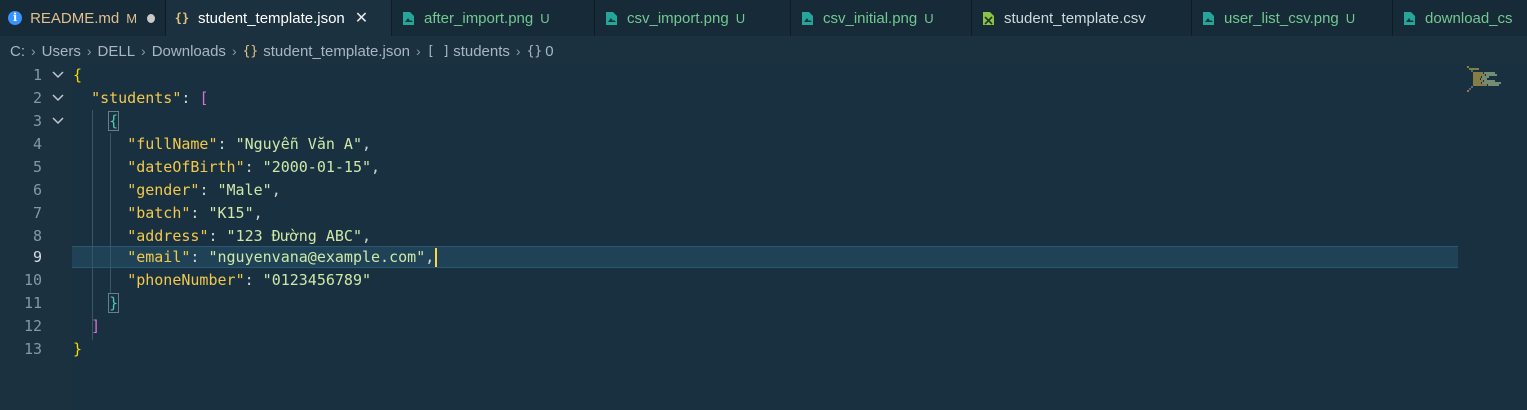 This screenshot has width=1527, height=410. I want to click on tab-label: csv_initial.png, so click(870, 18).